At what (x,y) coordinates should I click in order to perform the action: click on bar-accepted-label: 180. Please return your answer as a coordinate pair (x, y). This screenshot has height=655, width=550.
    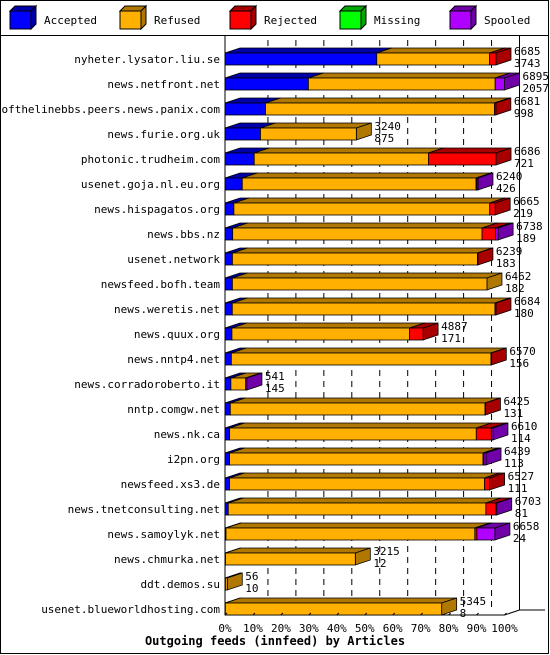
    Looking at the image, I should click on (524, 313).